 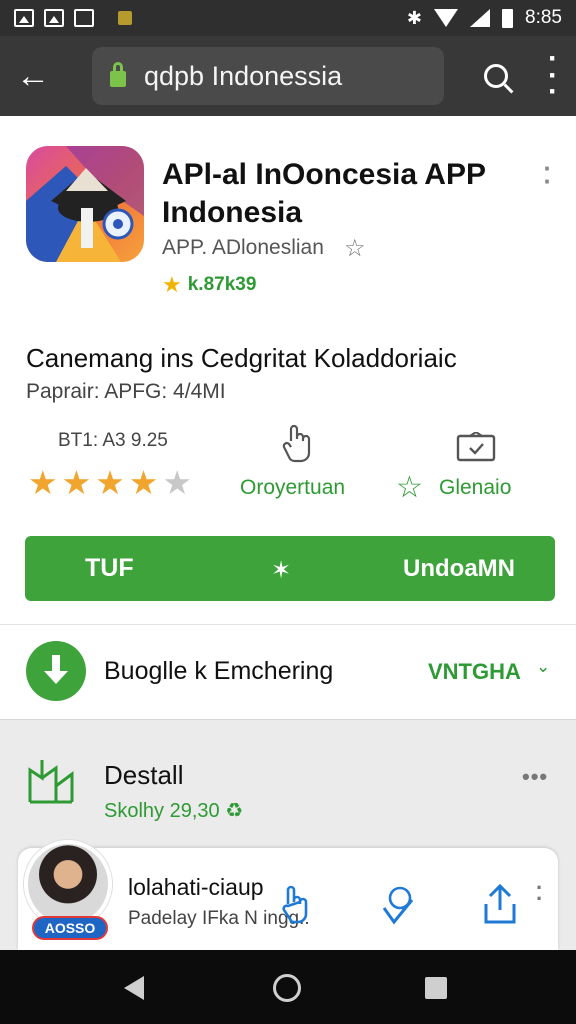 I want to click on action-label-2: Glenaio, so click(x=475, y=488).